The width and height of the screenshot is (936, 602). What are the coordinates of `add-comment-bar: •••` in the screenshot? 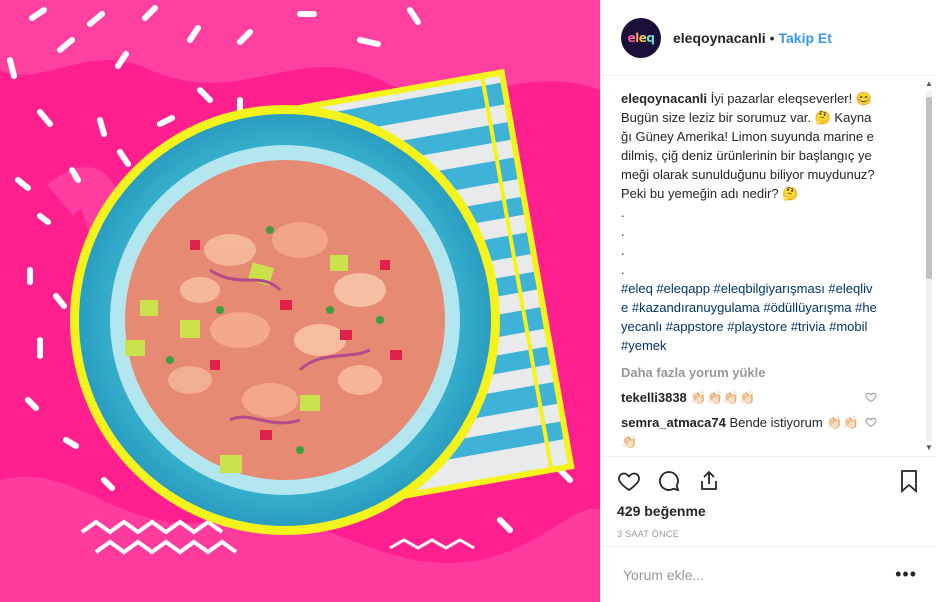 It's located at (768, 574).